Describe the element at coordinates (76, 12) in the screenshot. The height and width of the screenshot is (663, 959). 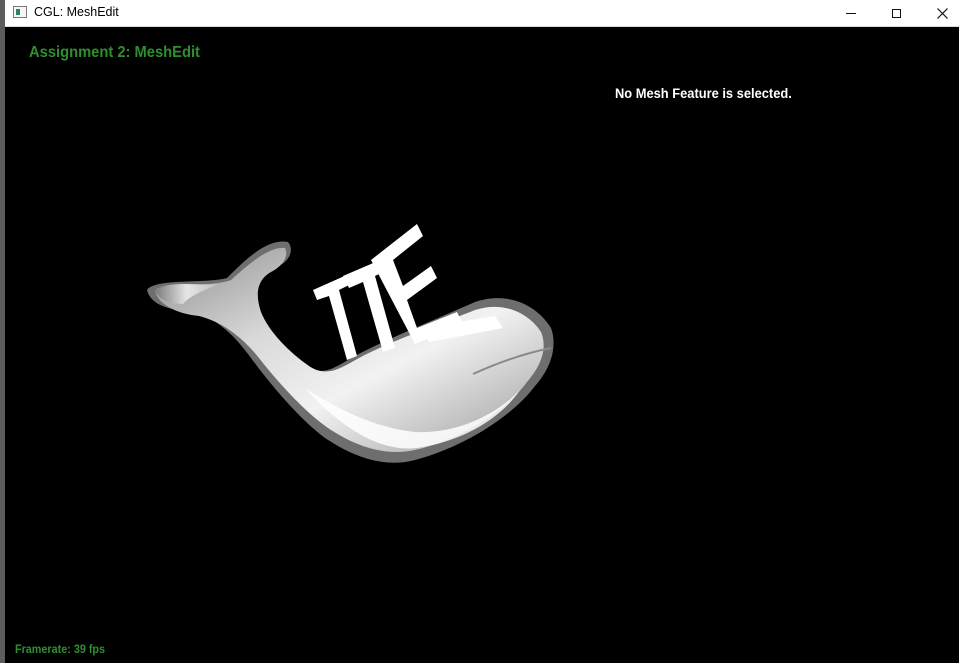
I see `window-title: CGL: MeshEdit` at that location.